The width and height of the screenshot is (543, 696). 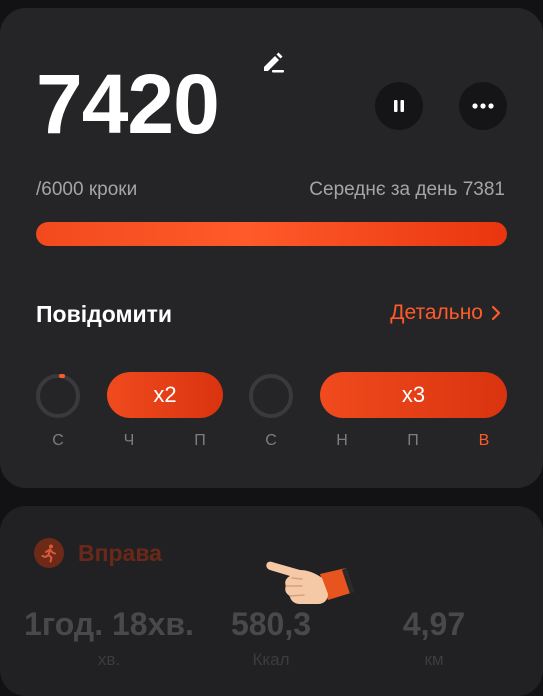 I want to click on streak-badge: x3, so click(x=413, y=395).